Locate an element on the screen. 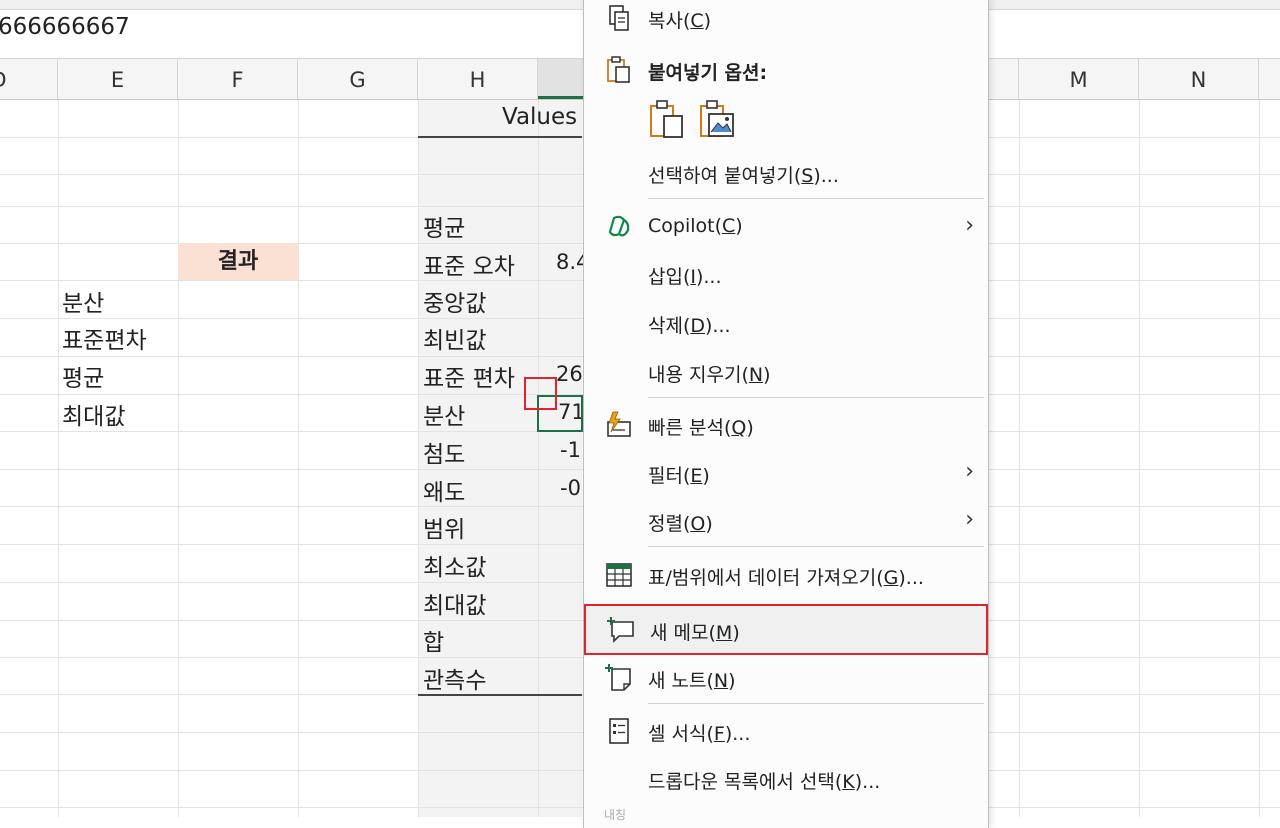 This screenshot has width=1280, height=828. paste-option-clipboard-icon is located at coordinates (668, 119).